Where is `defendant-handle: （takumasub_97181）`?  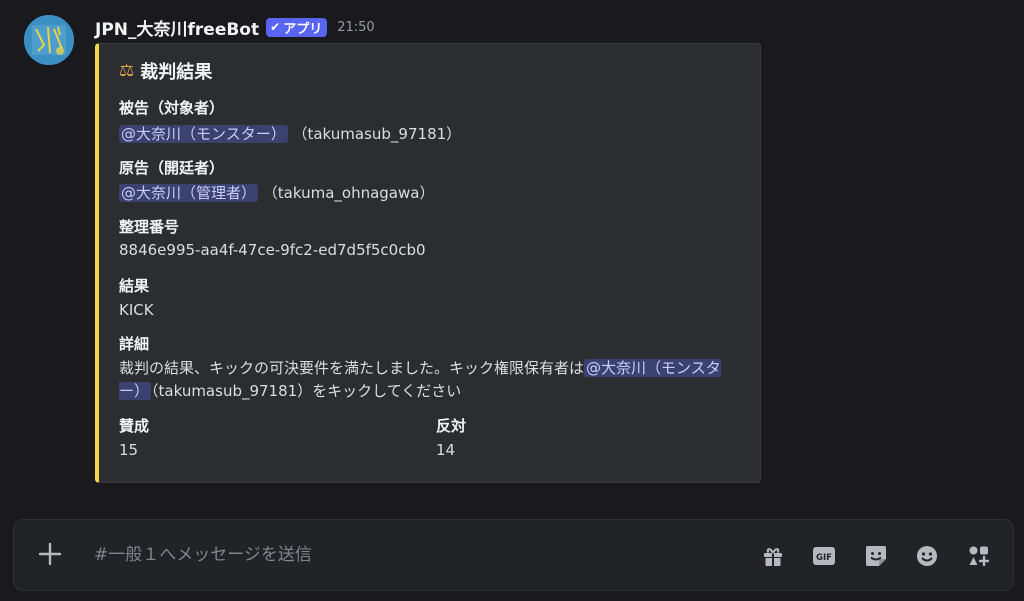 defendant-handle: （takumasub_97181） is located at coordinates (377, 134).